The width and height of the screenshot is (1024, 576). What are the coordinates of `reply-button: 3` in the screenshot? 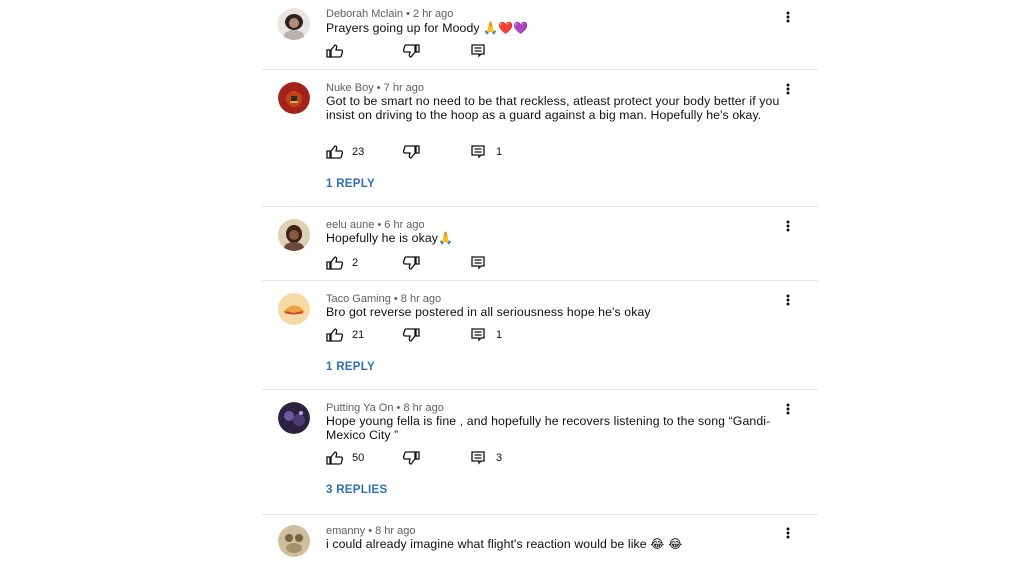 It's located at (486, 458).